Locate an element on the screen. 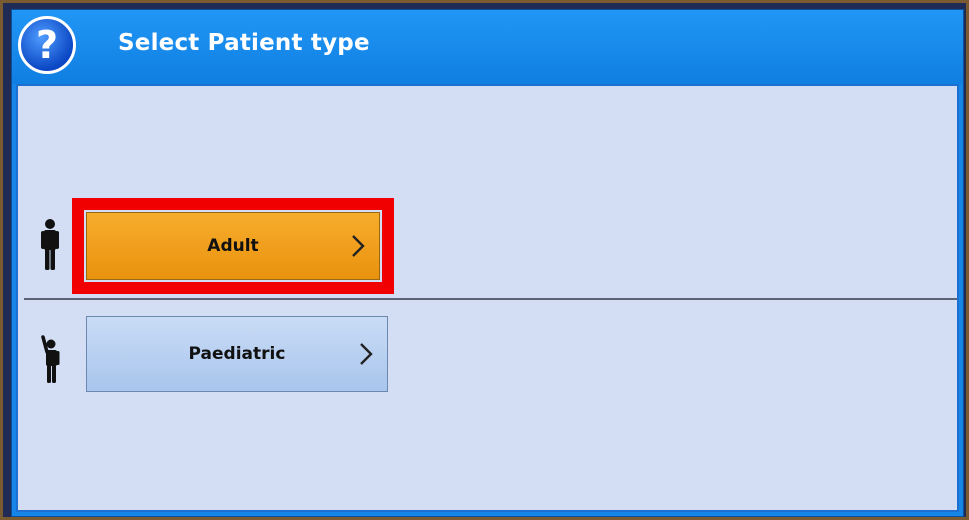  paediatric-button: Paediatric is located at coordinates (237, 354).